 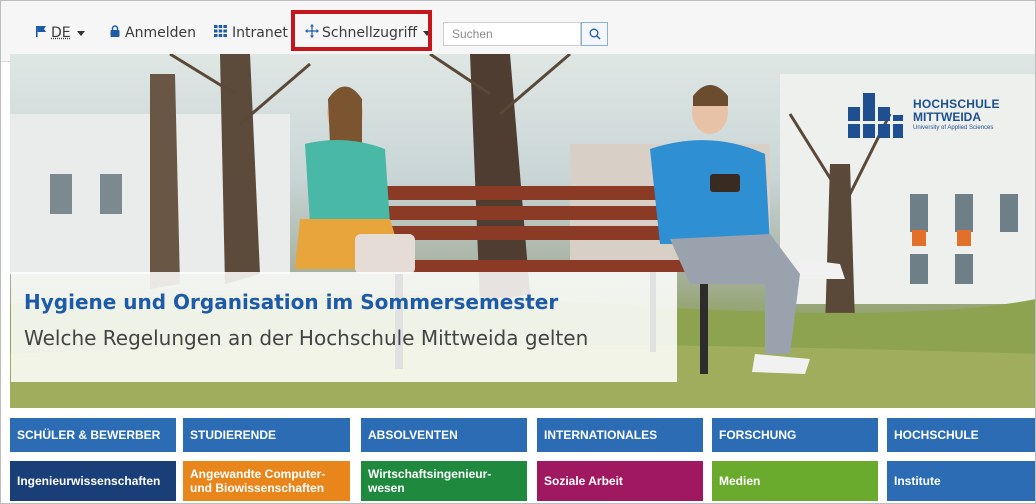 What do you see at coordinates (601, 435) in the screenshot?
I see `category-label: INTERNATIONALES` at bounding box center [601, 435].